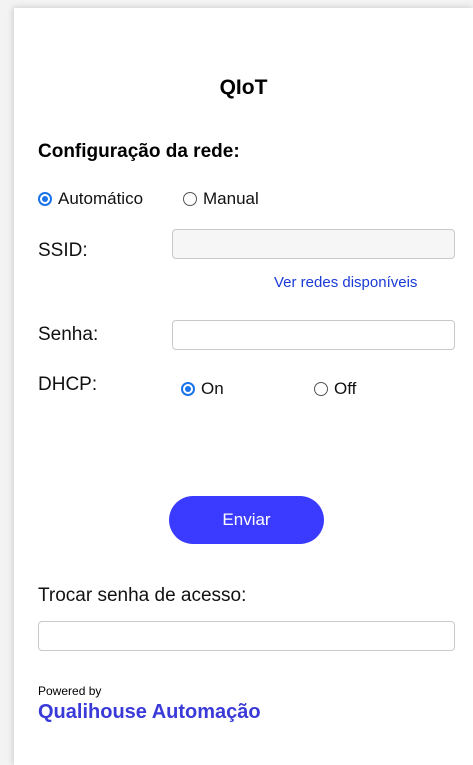 The image size is (473, 765). I want to click on change-password-label: Trocar senha de acesso:, so click(142, 595).